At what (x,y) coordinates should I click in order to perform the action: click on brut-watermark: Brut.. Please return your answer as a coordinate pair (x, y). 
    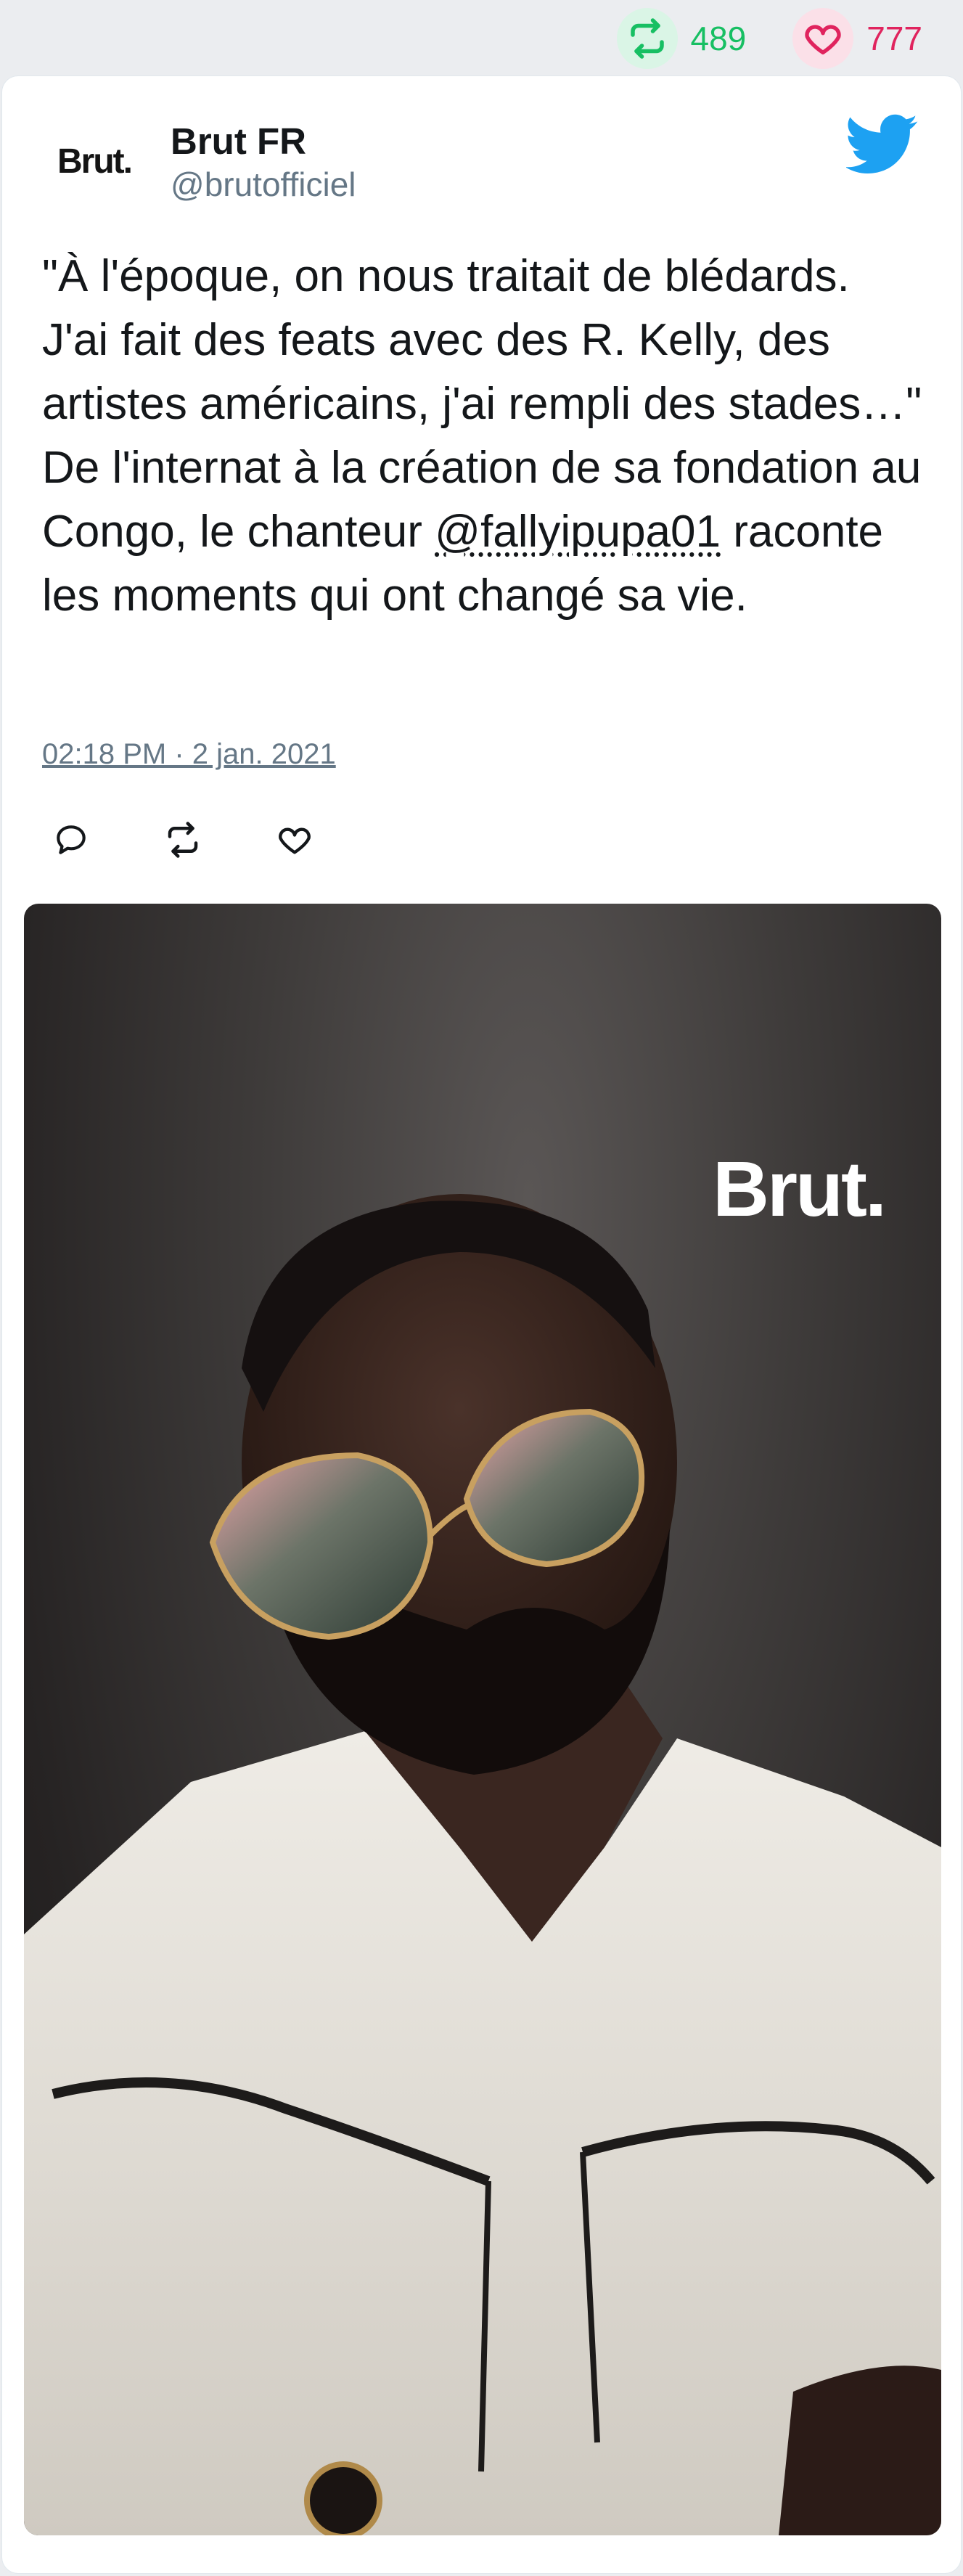
    Looking at the image, I should click on (800, 1189).